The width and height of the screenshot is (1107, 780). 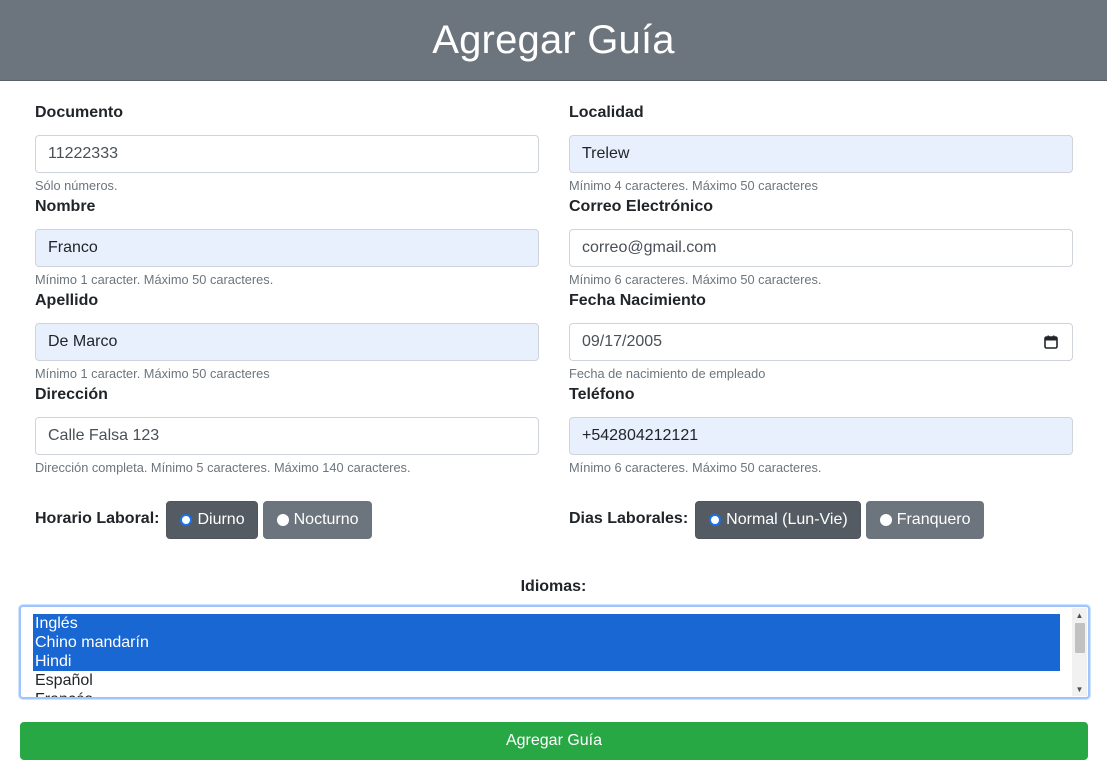 I want to click on submit-button: Agregar Guía, so click(x=554, y=741).